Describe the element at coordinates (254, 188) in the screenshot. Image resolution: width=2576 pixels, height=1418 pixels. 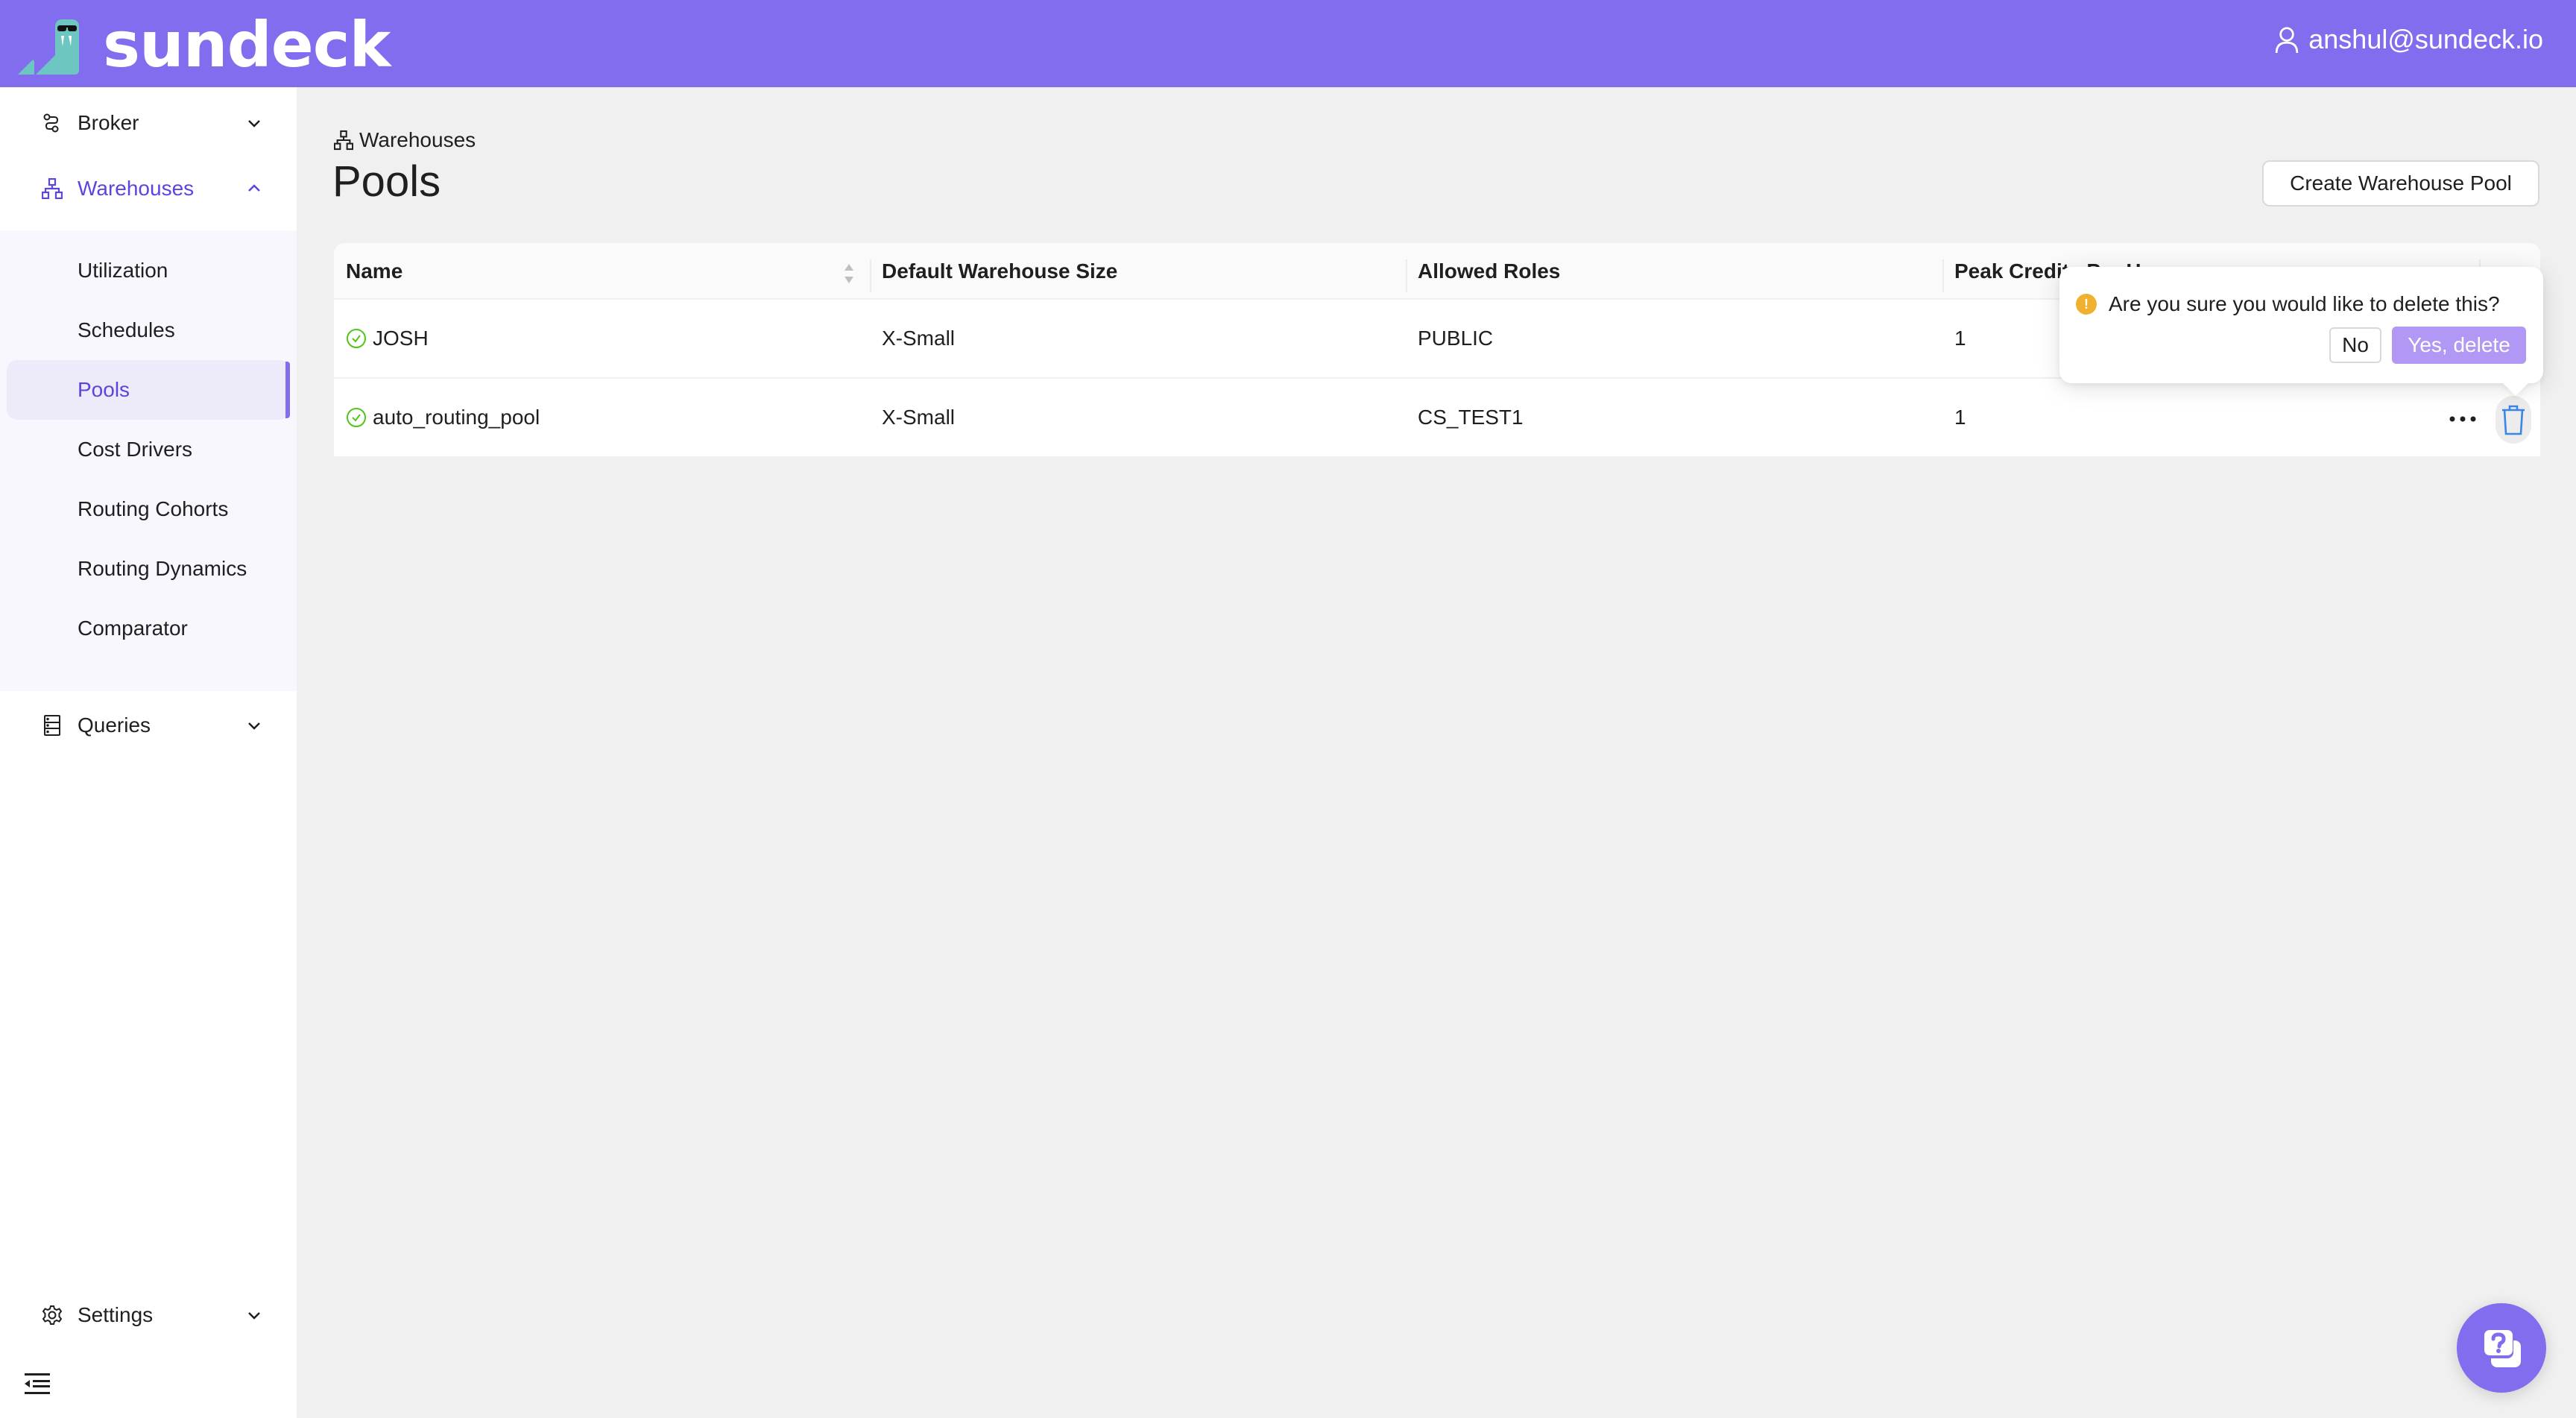
I see `chevron-up-icon` at that location.